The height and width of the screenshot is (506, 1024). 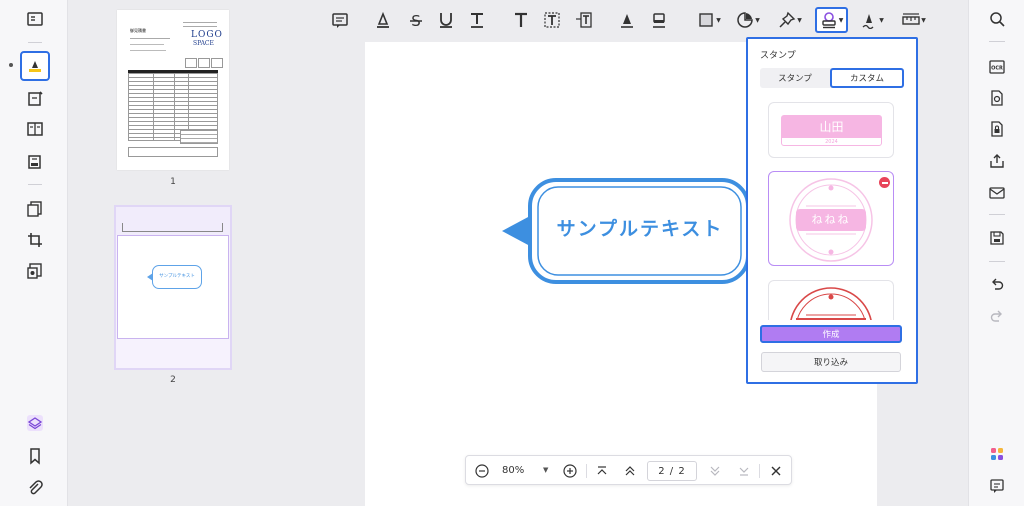 I want to click on bookmark-button, so click(x=35, y=456).